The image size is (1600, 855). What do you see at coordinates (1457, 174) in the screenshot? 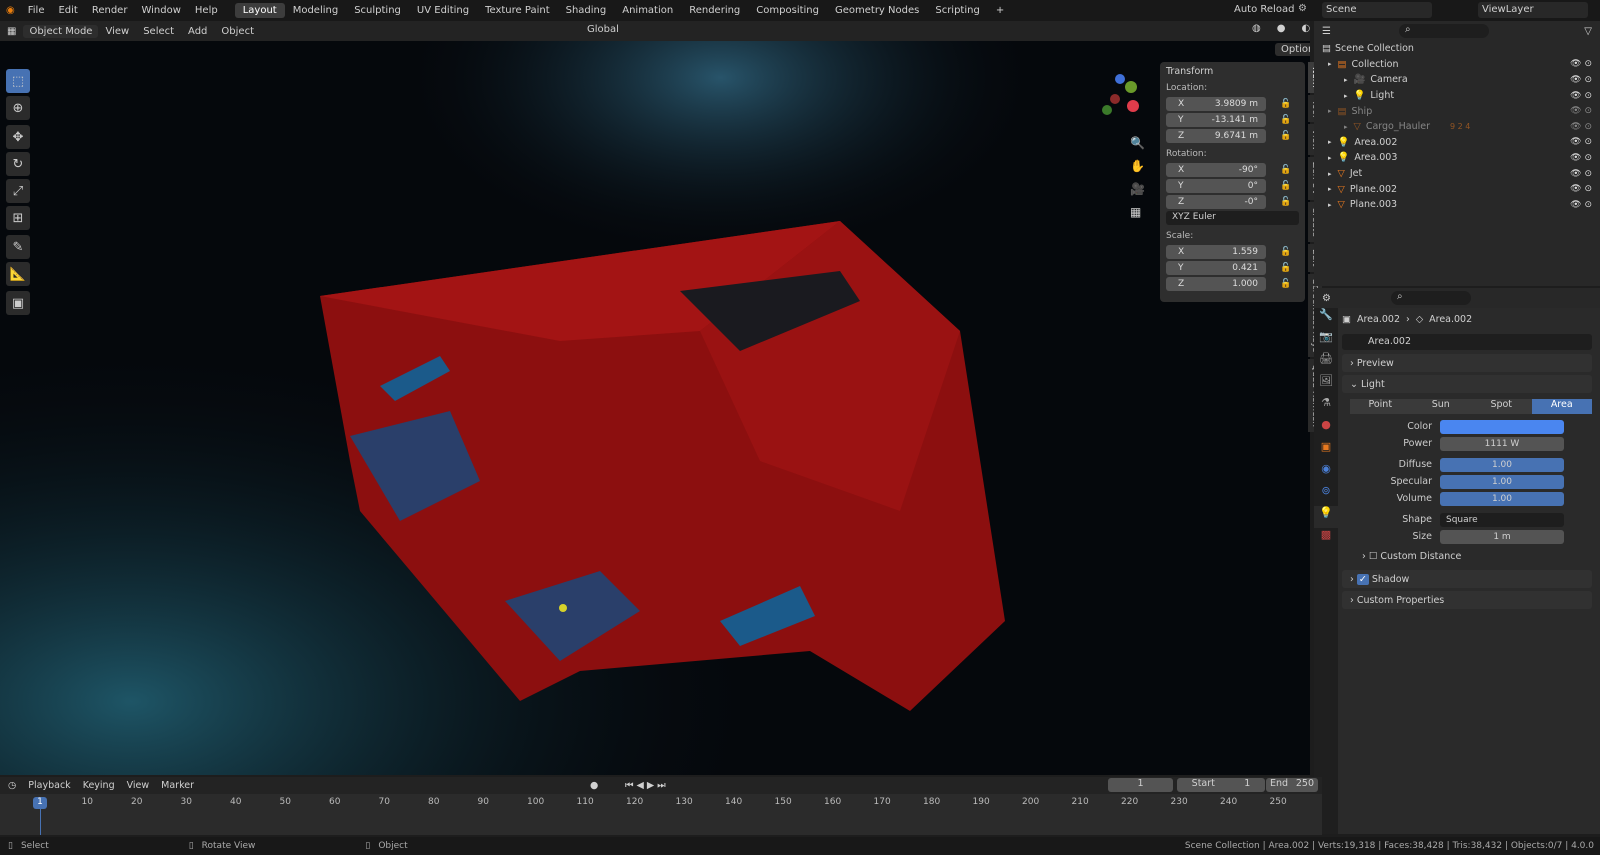
I see `outliner-item: ▸ ▽ Jet 👁 ⊙` at bounding box center [1457, 174].